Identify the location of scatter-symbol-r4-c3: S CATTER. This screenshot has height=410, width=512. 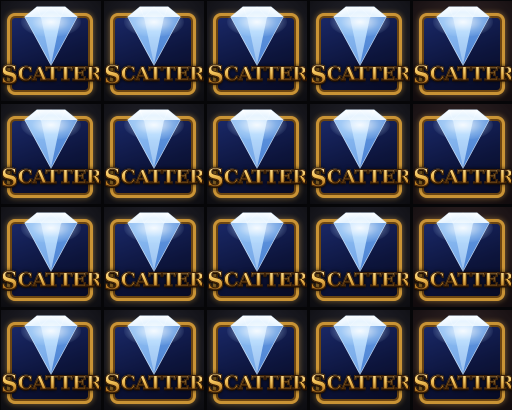
(257, 360).